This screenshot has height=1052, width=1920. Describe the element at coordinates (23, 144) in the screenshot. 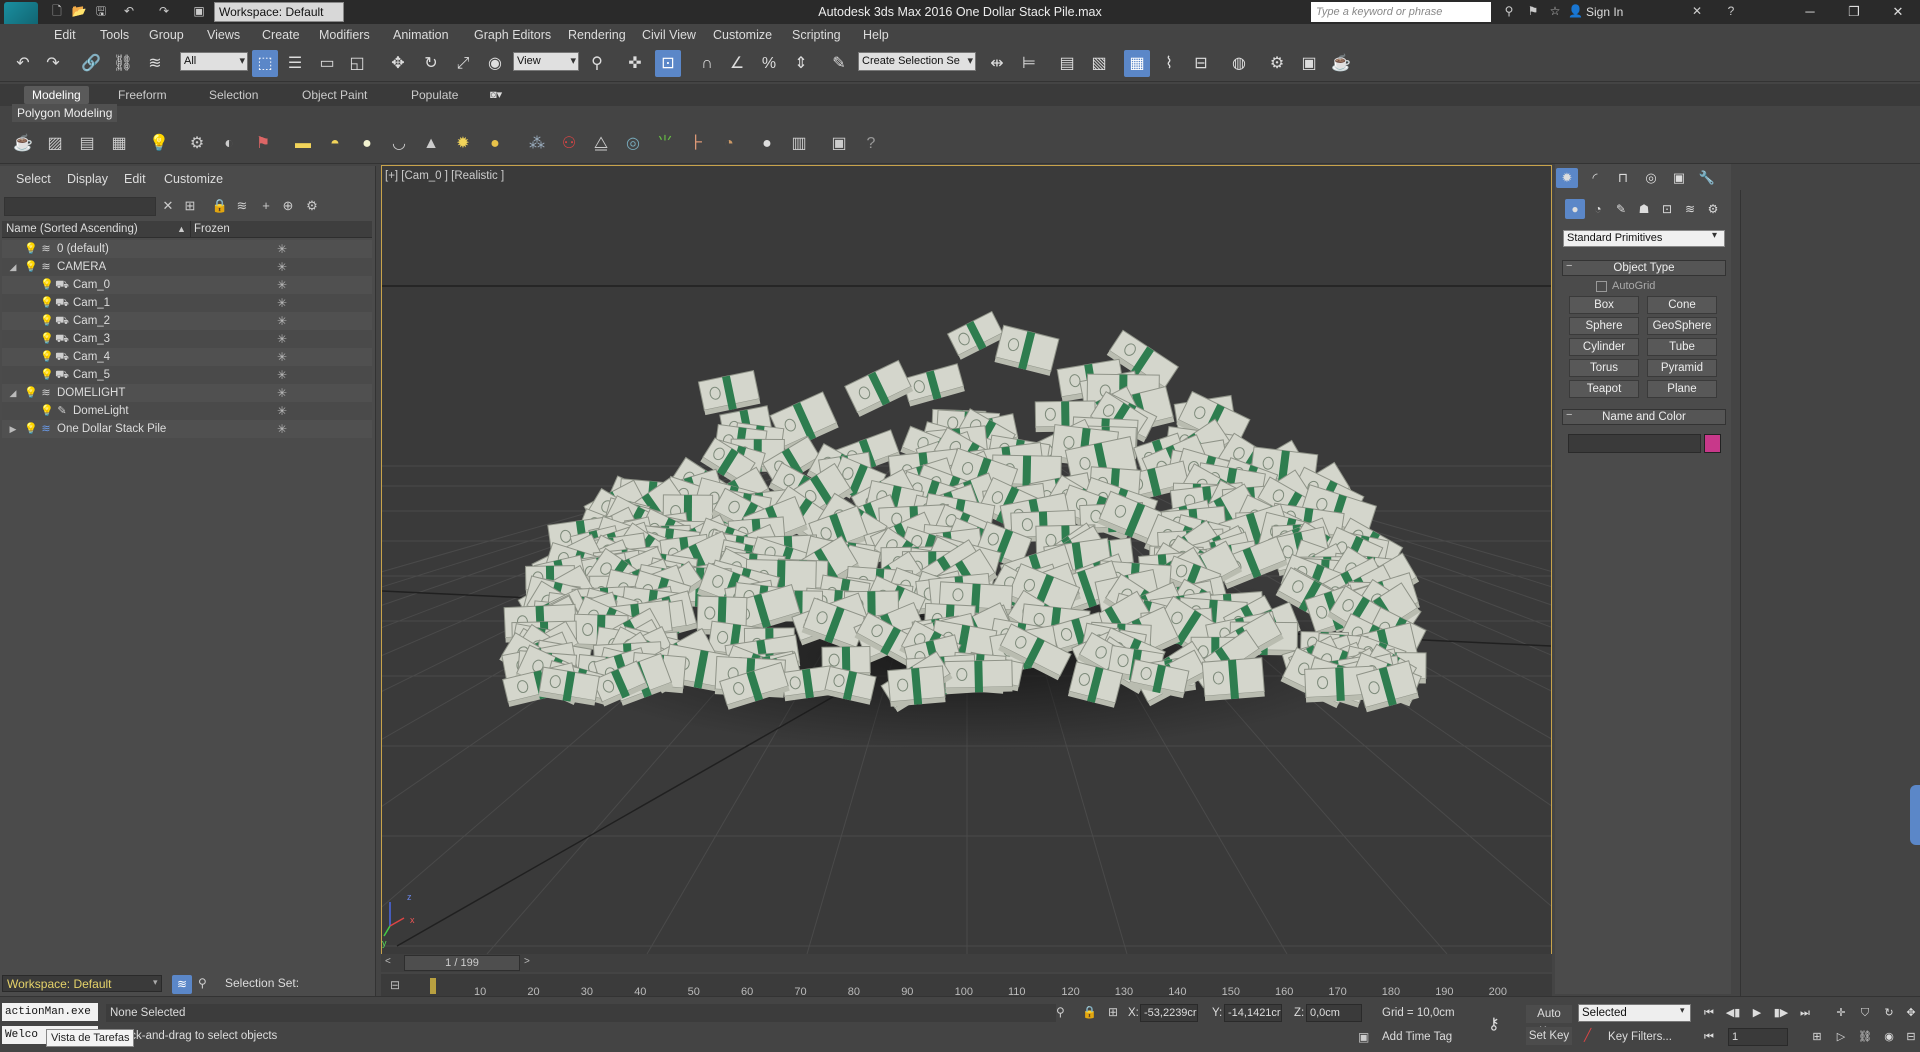

I see `teapot-icon: ☕` at that location.